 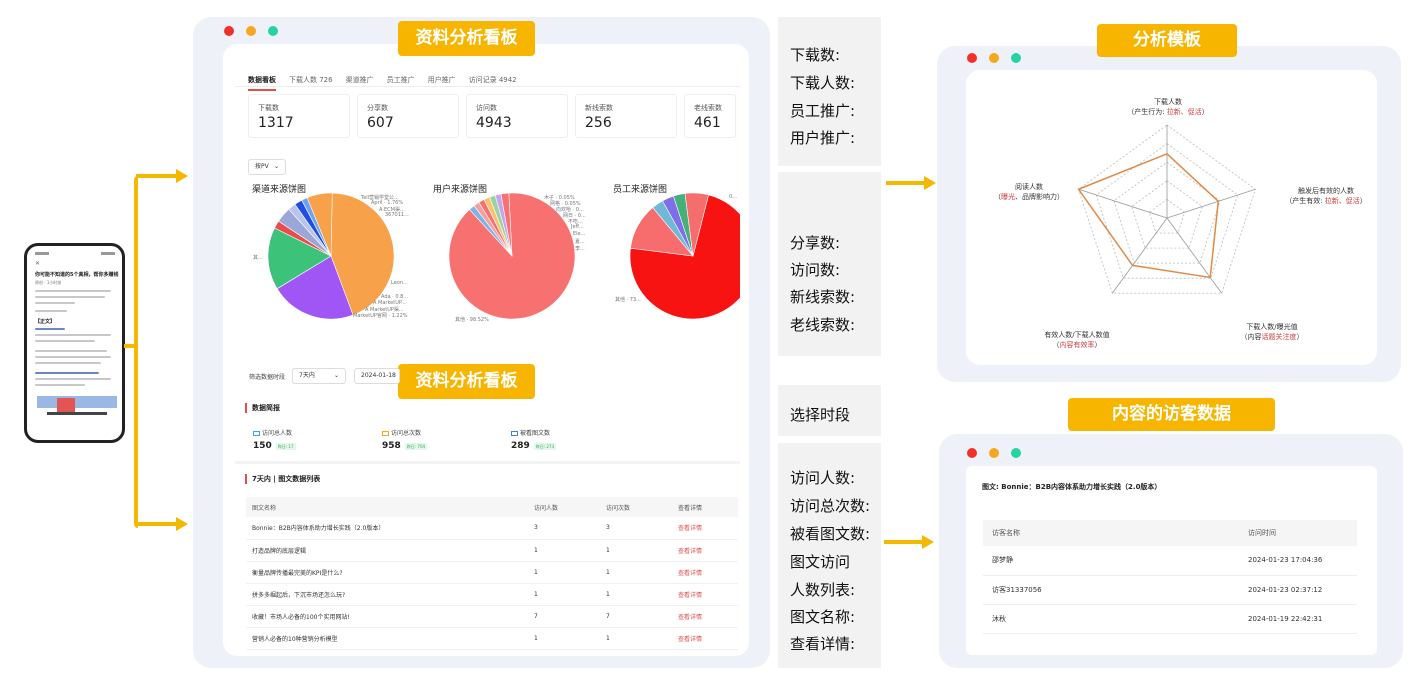 I want to click on stat-downloads: 下载数 1317, so click(x=299, y=116).